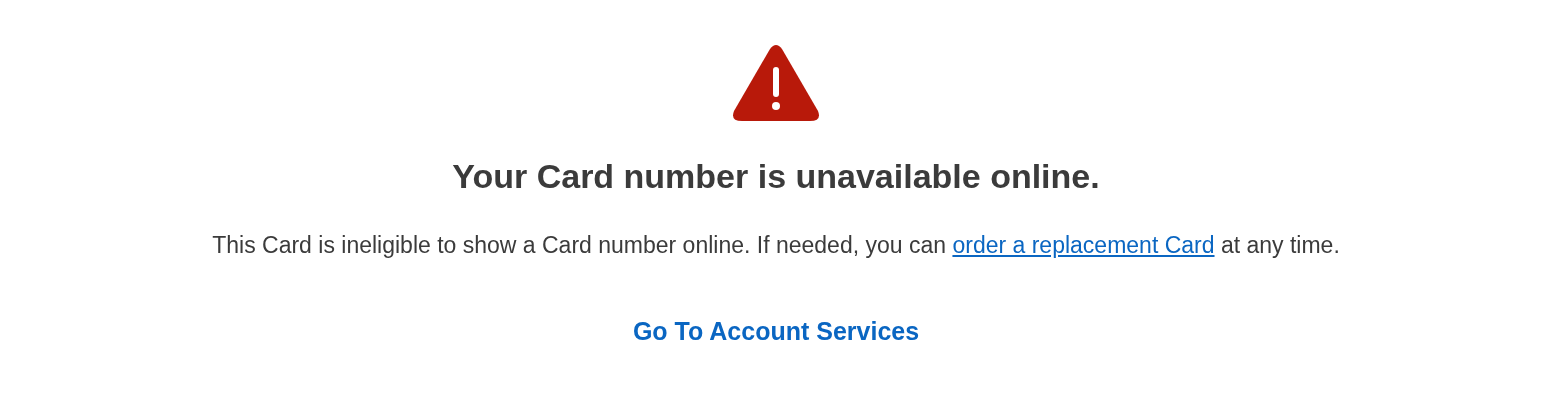 The height and width of the screenshot is (403, 1552). What do you see at coordinates (776, 331) in the screenshot?
I see `account-services-button: Go To Account Services` at bounding box center [776, 331].